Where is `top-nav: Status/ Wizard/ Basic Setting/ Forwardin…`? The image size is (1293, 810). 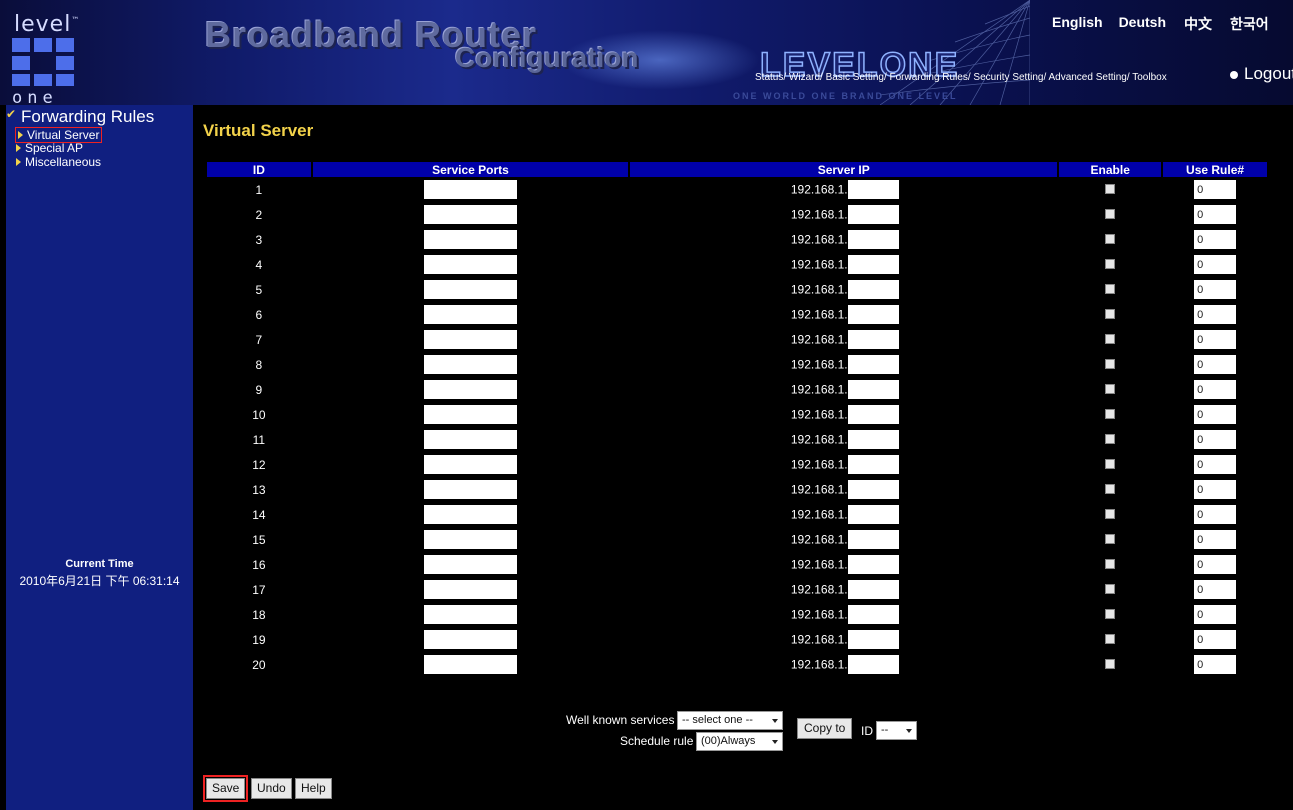 top-nav: Status/ Wizard/ Basic Setting/ Forwardin… is located at coordinates (961, 77).